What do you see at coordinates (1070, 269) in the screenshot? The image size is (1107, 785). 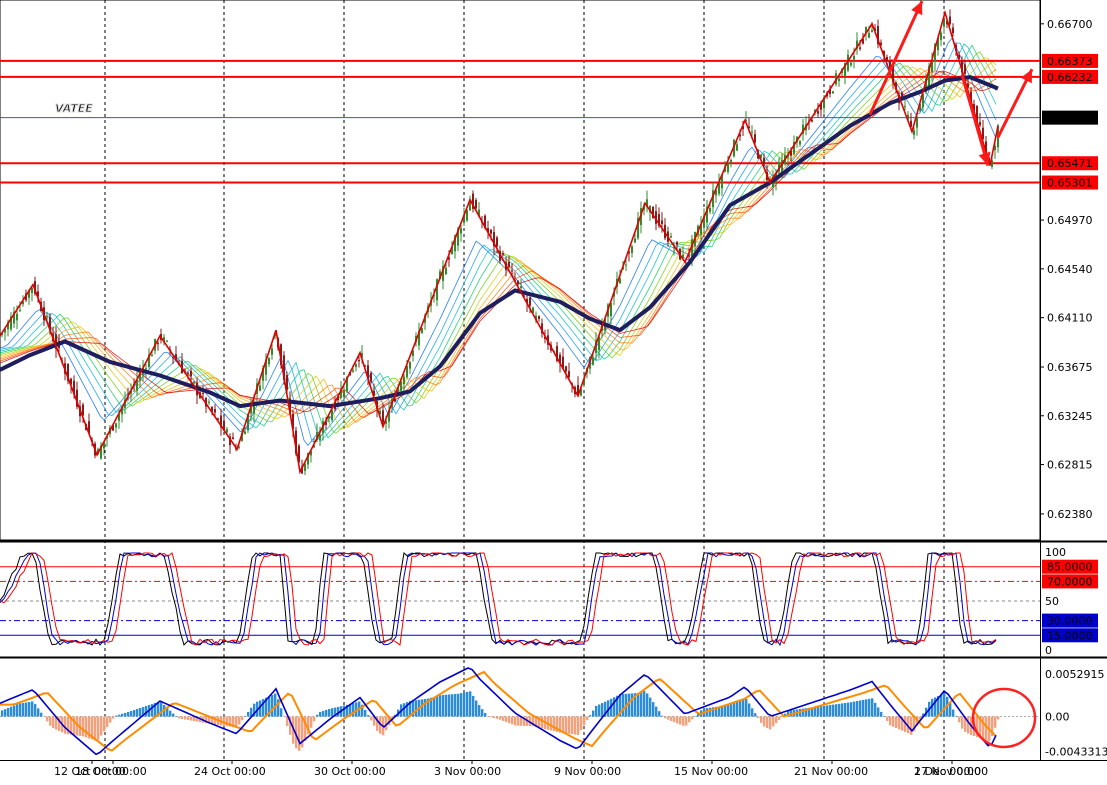 I see `price-tick-label: 0.64540` at bounding box center [1070, 269].